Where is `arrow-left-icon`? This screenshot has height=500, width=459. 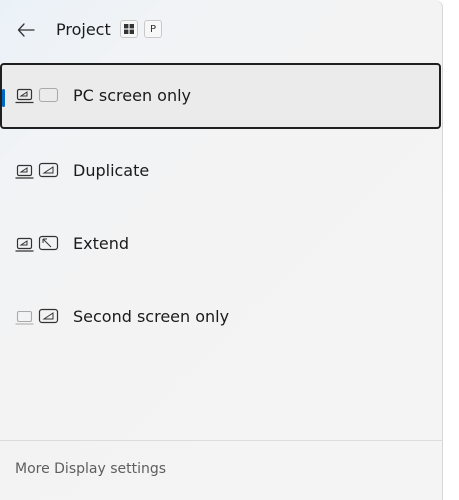 arrow-left-icon is located at coordinates (26, 30).